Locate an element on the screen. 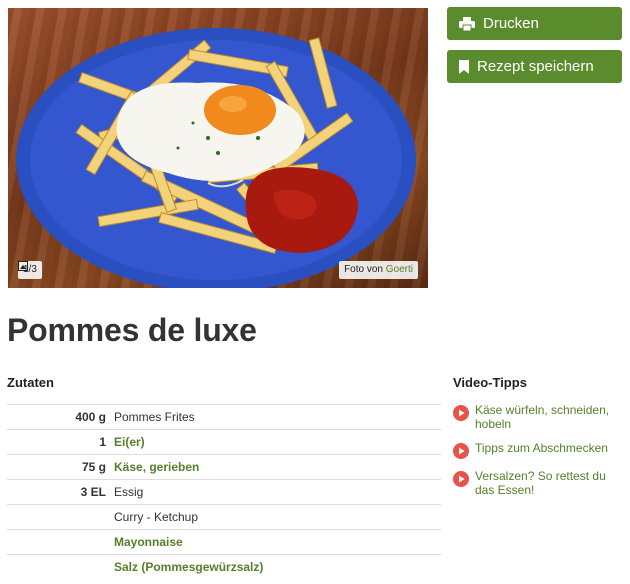 Image resolution: width=630 pixels, height=584 pixels. save-recipe-button-label: Rezept speichern is located at coordinates (535, 66).